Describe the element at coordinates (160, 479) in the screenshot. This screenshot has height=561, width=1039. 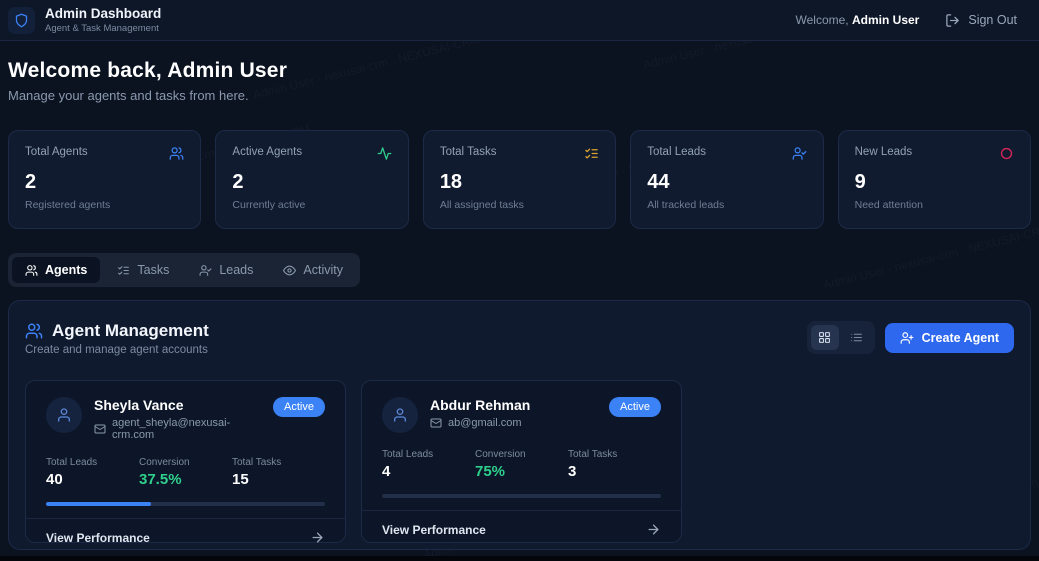
I see `agent-conversion-value: 37.5%` at that location.